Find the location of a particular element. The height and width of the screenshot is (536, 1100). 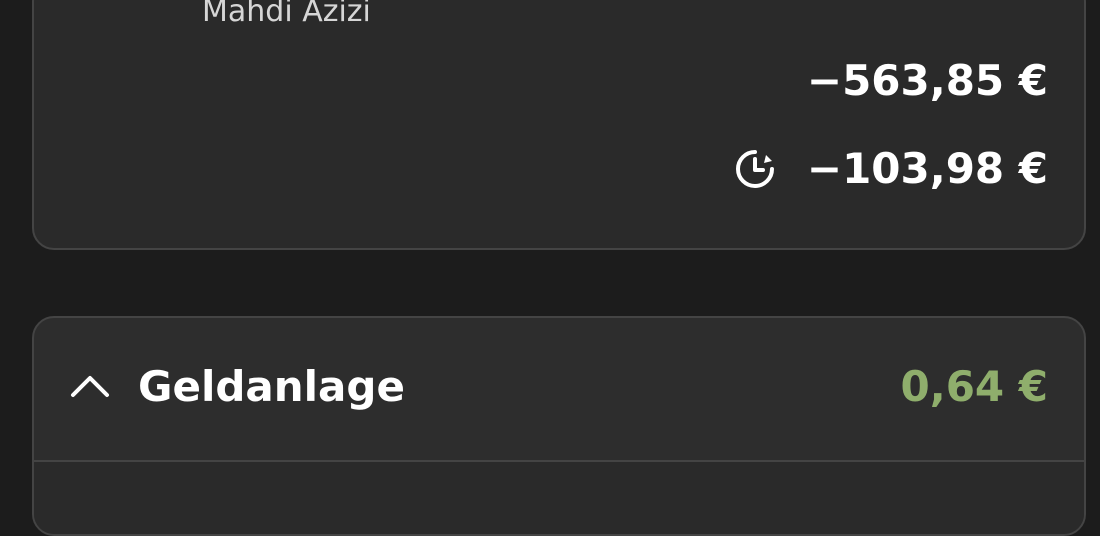

chevron-up-icon is located at coordinates (90, 386).